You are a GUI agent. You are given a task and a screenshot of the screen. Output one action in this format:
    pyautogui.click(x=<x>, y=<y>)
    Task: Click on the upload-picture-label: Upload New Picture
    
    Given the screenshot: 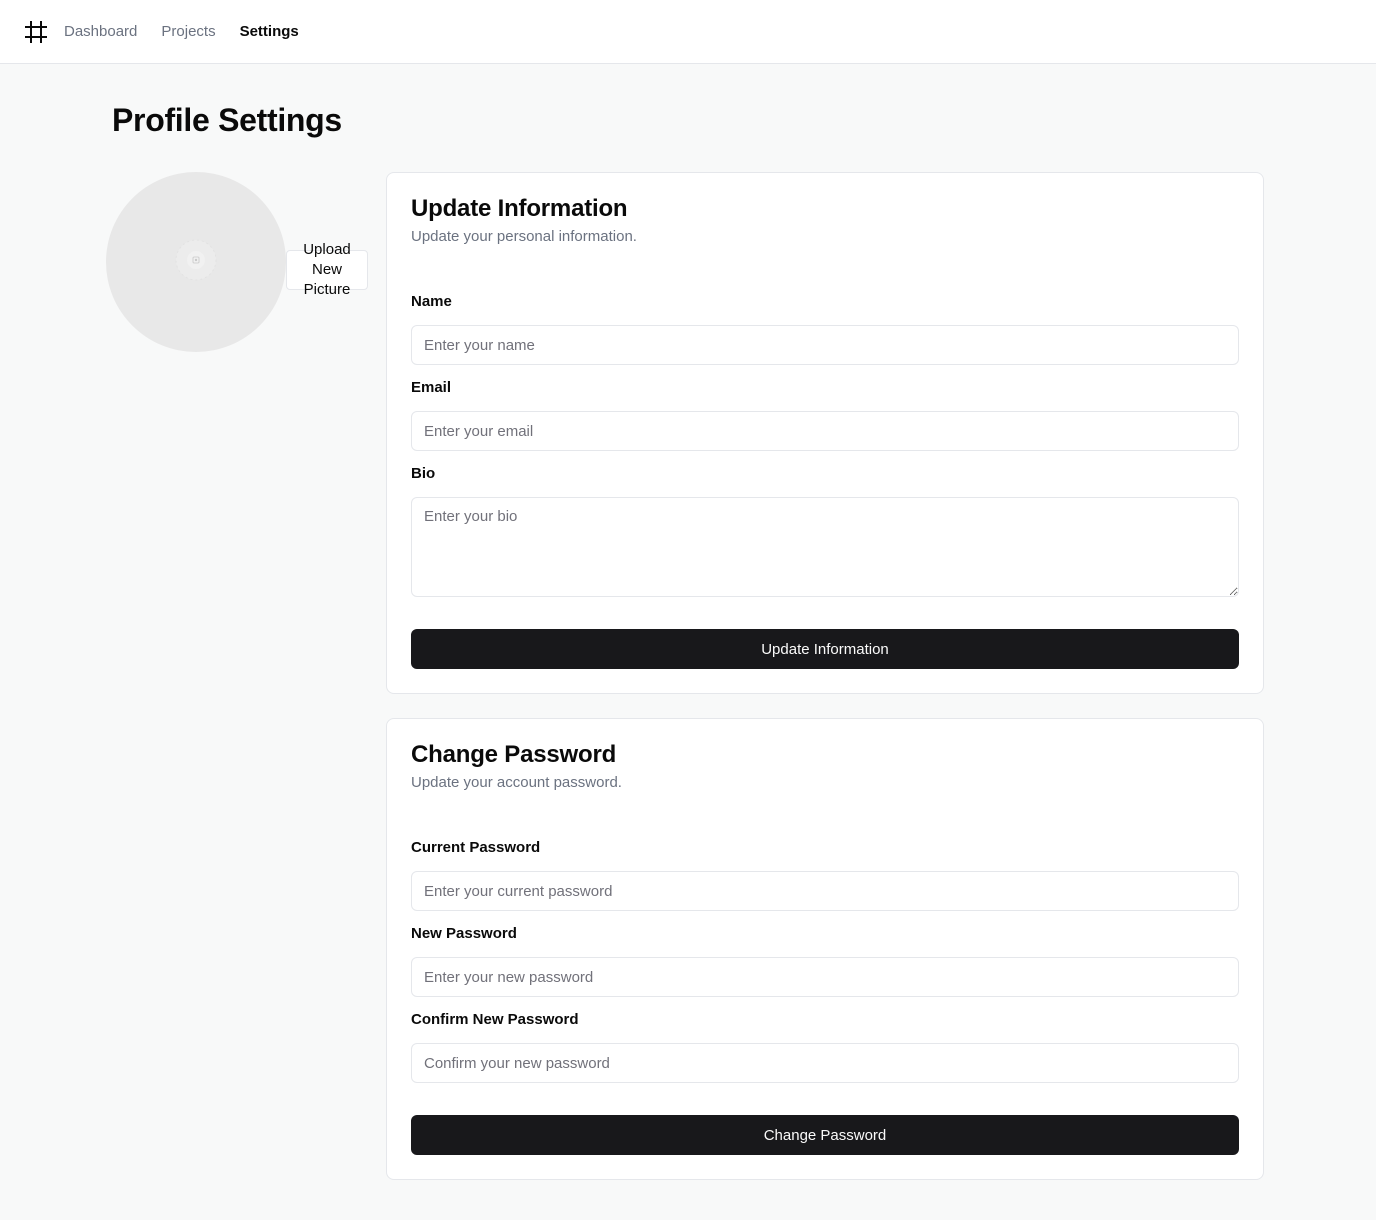 What is the action you would take?
    pyautogui.click(x=327, y=269)
    